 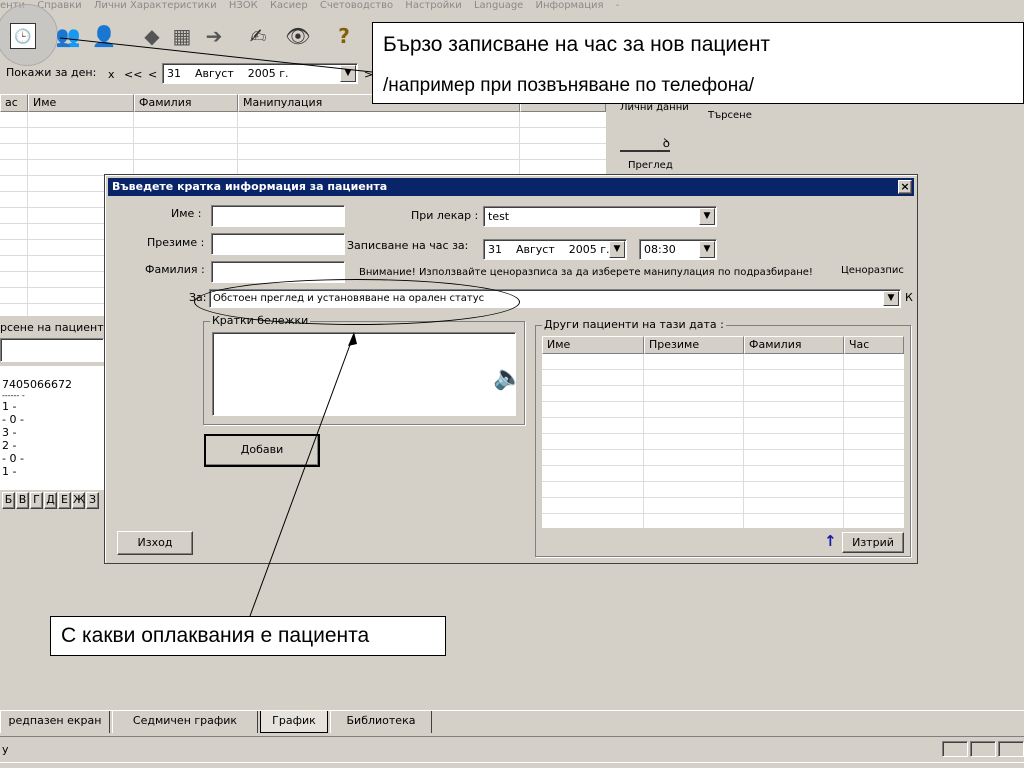 I want to click on notes-icon: ✍, so click(x=258, y=36).